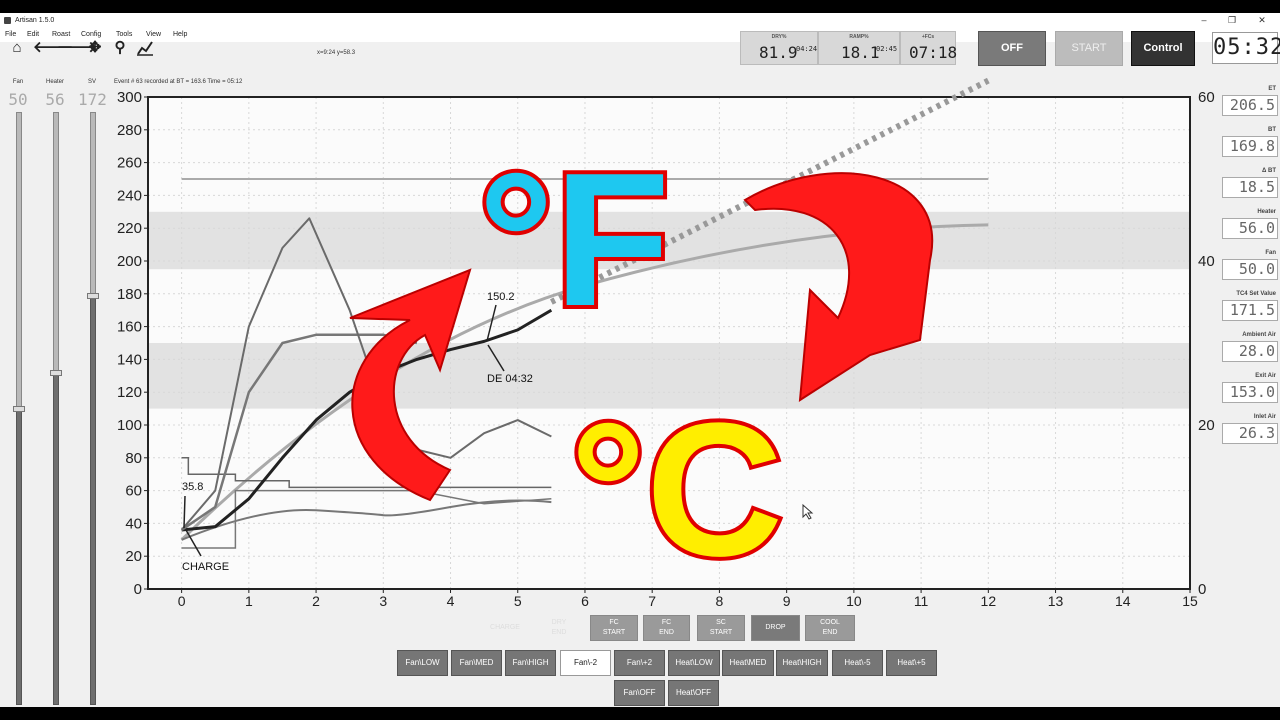 The width and height of the screenshot is (1280, 720). Describe the element at coordinates (383, 601) in the screenshot. I see `x-tick-label: 3` at that location.